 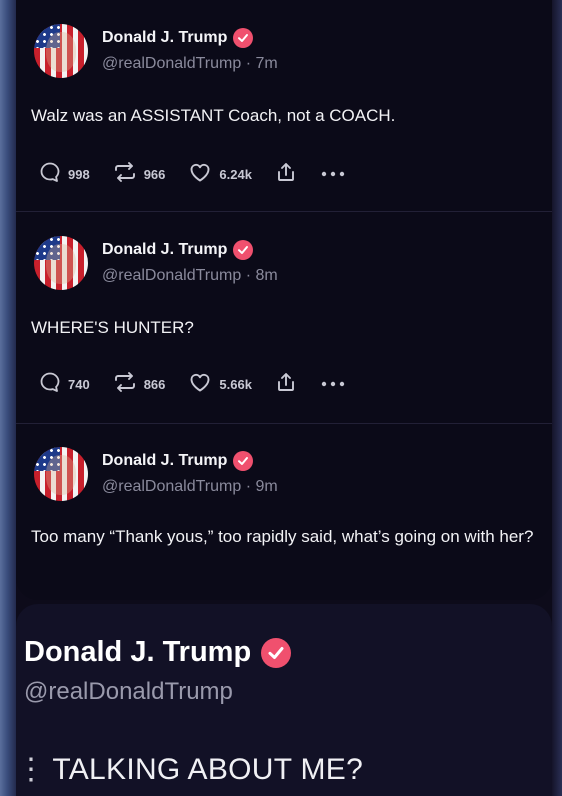 I want to click on like-button: 6.24k, so click(x=219, y=174).